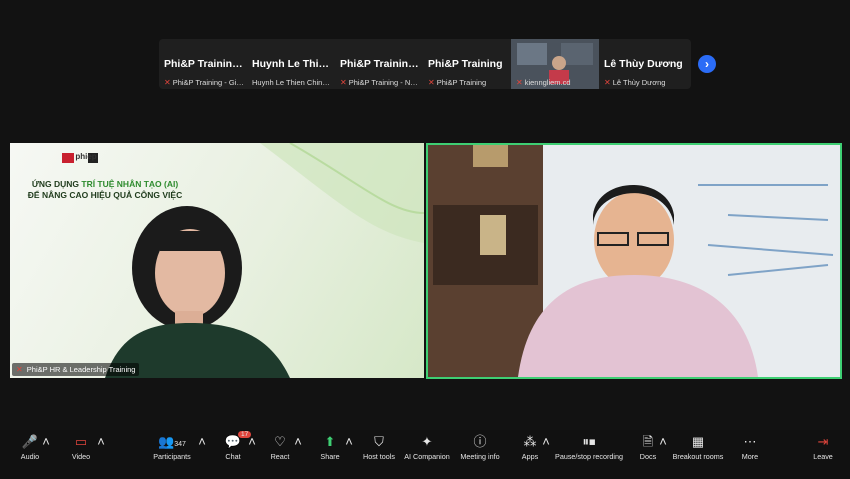 The height and width of the screenshot is (479, 850). I want to click on react-button: ♡ React, so click(280, 447).